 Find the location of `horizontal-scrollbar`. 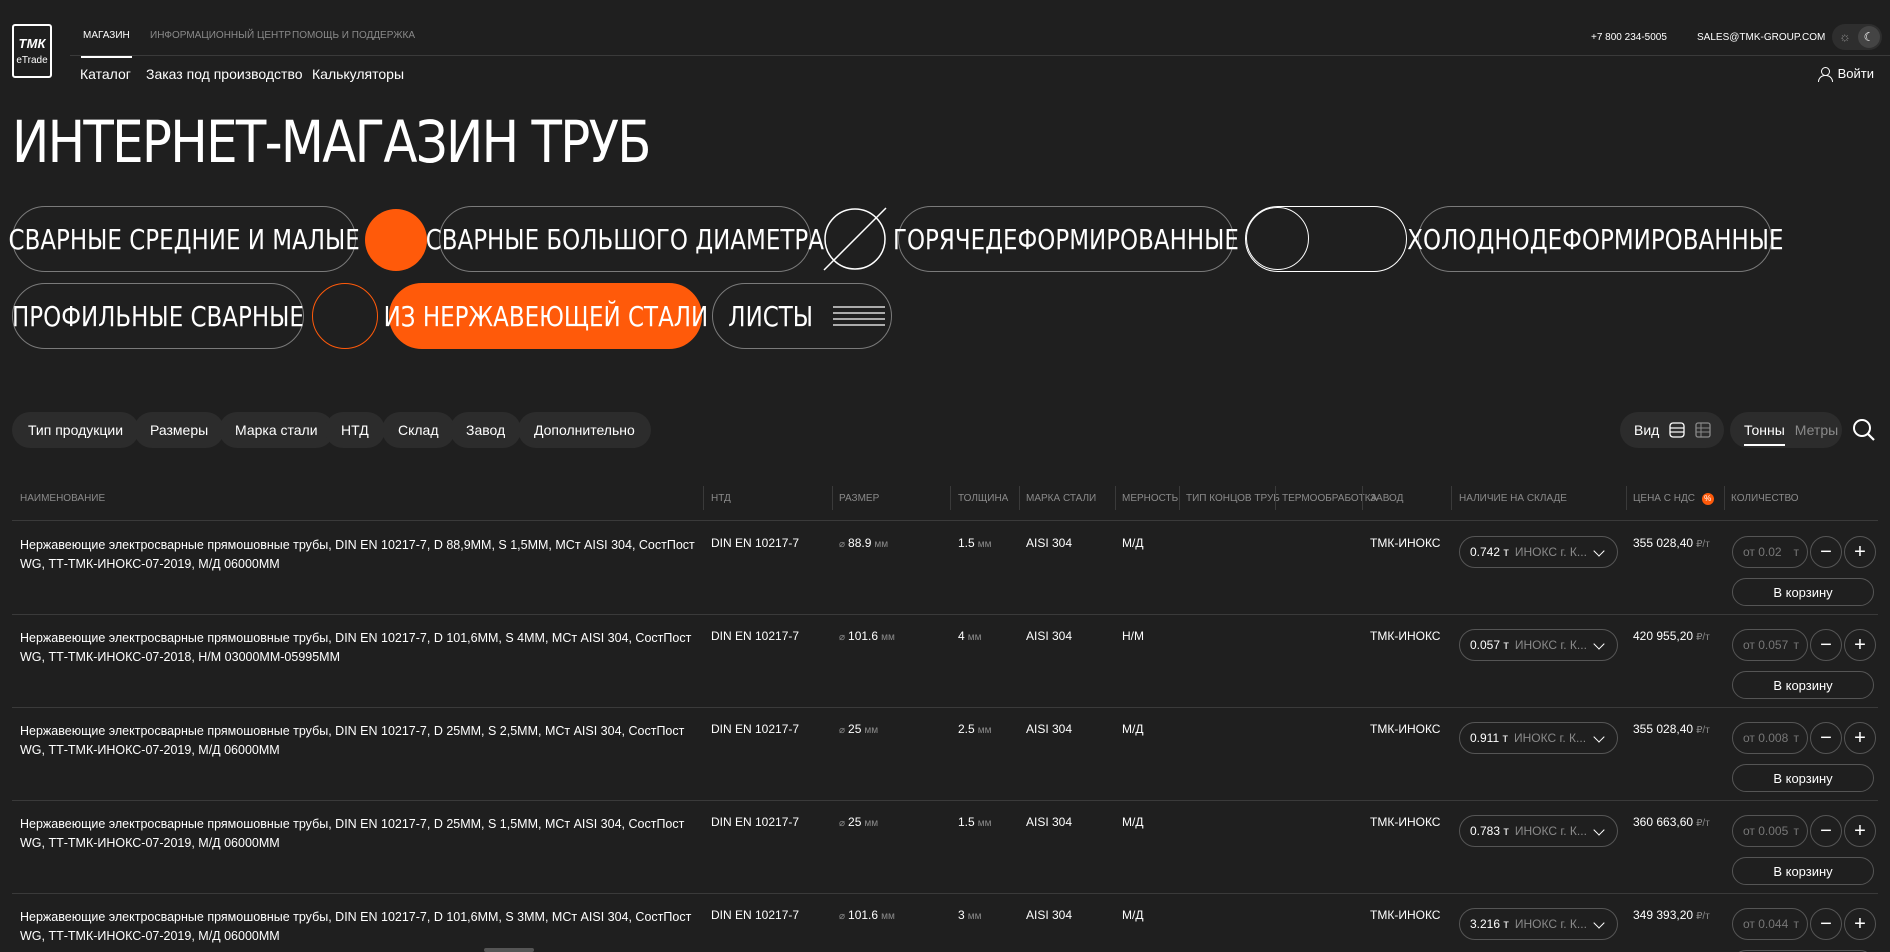

horizontal-scrollbar is located at coordinates (509, 950).